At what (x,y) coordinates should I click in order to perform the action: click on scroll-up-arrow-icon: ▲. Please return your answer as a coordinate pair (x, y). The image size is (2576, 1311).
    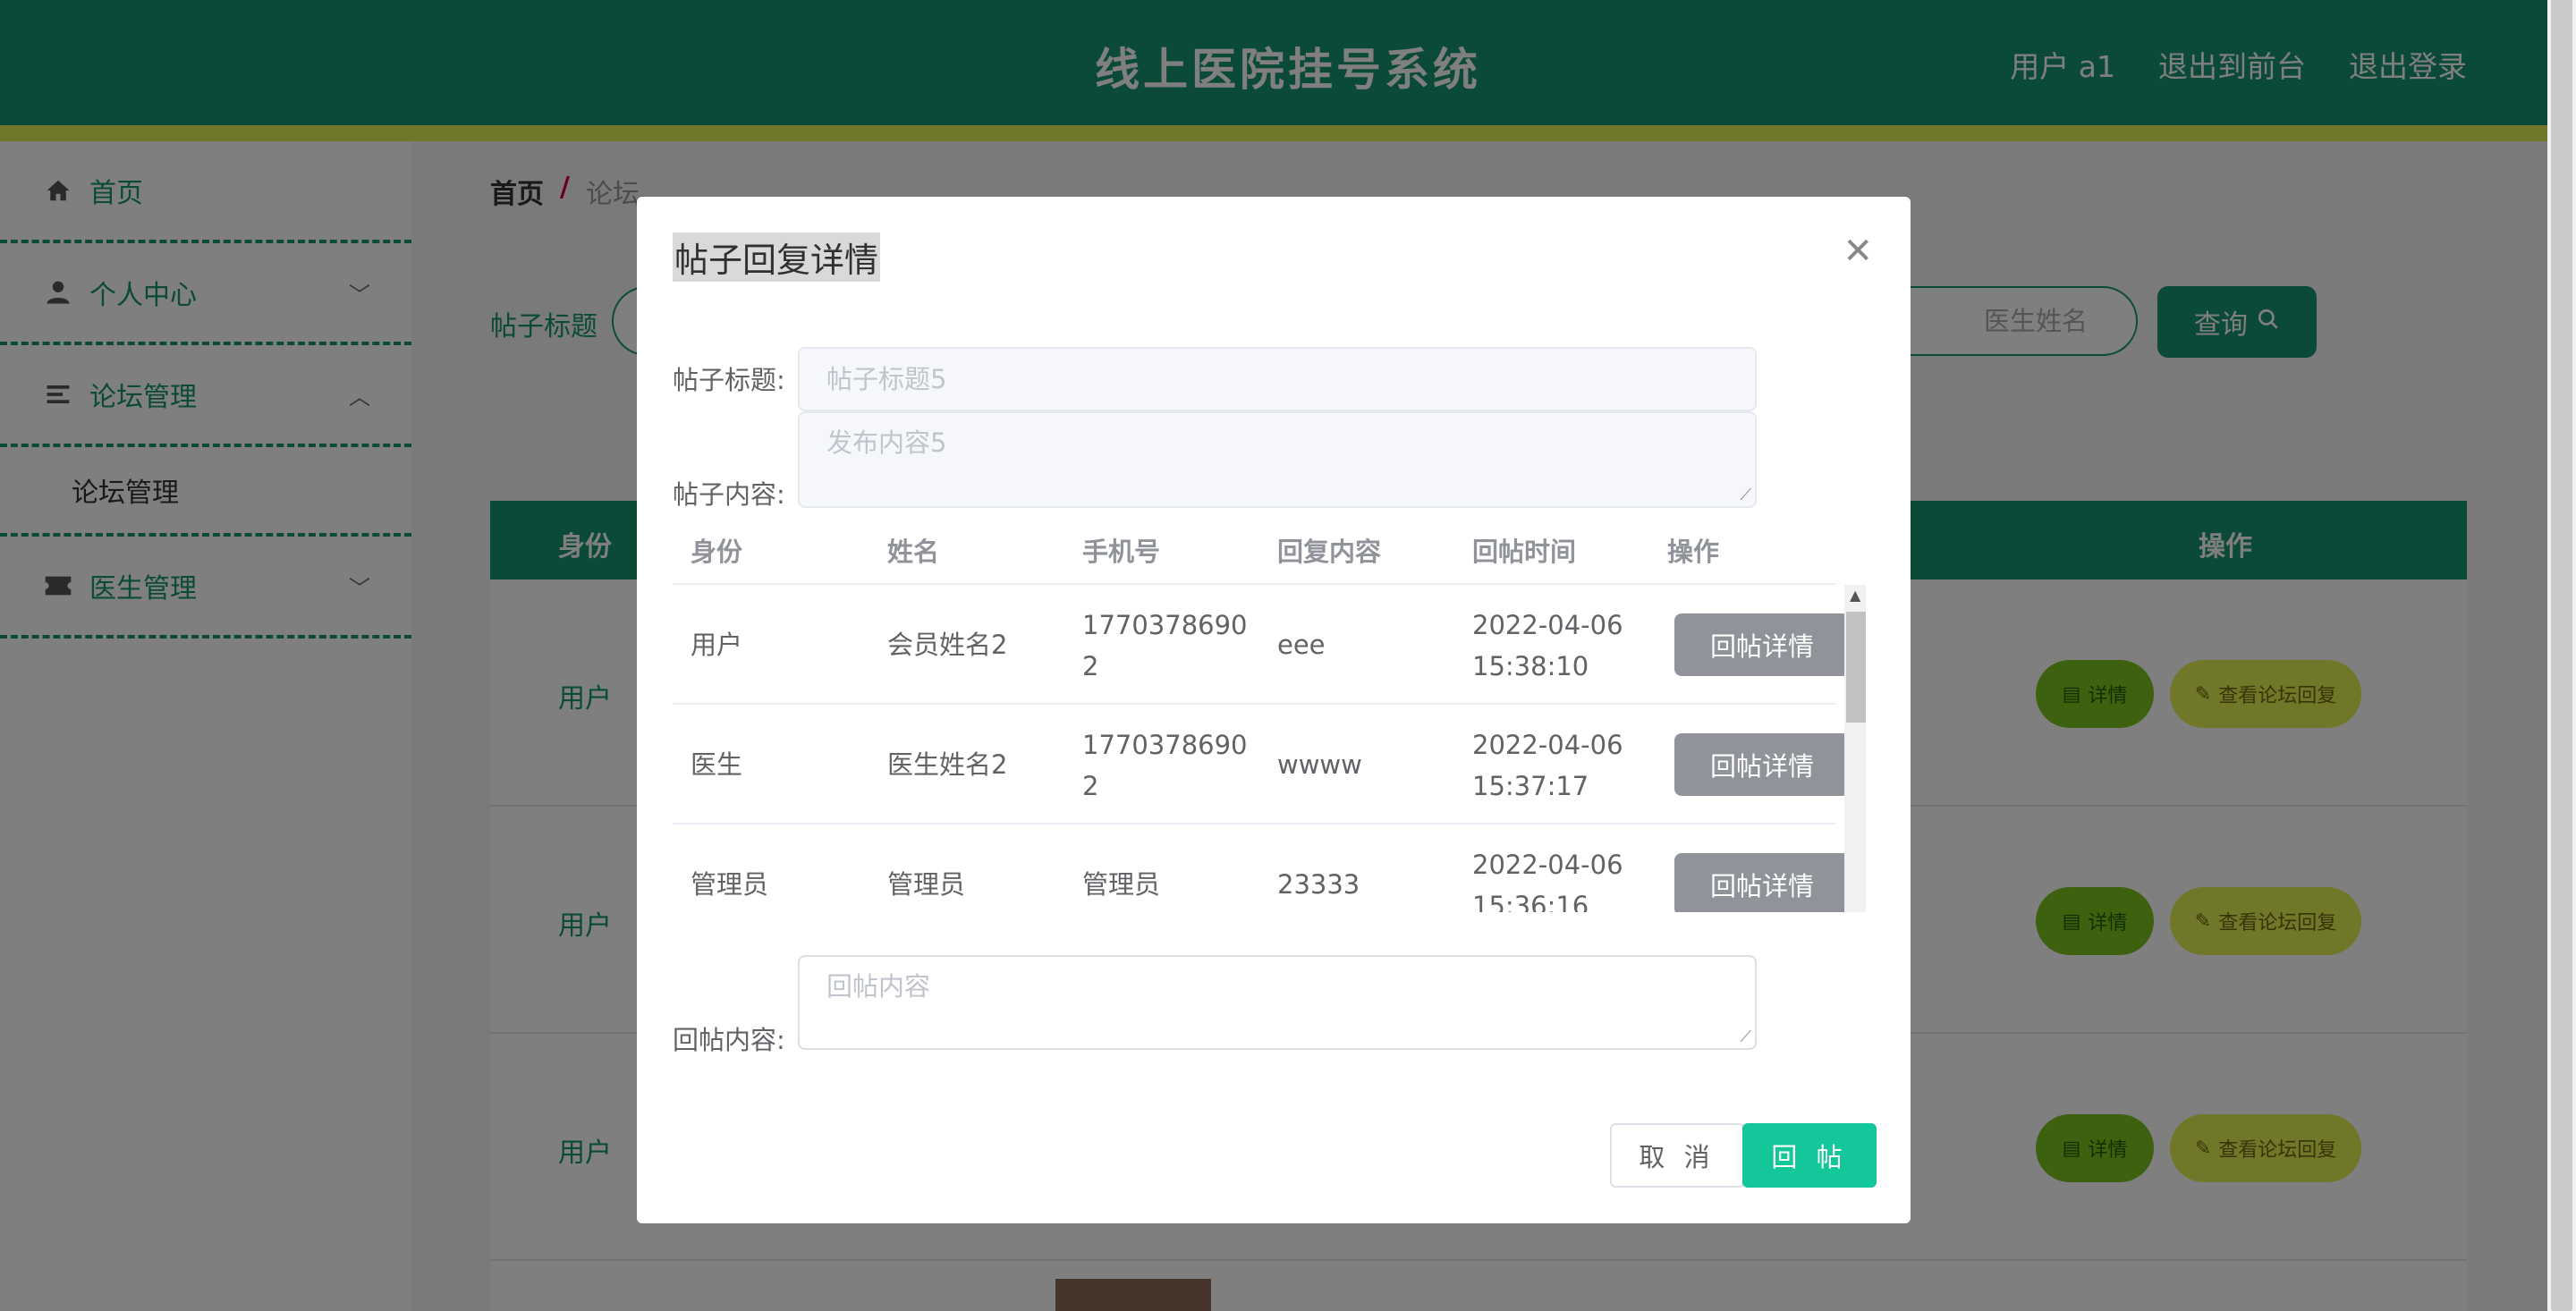
    Looking at the image, I should click on (1855, 595).